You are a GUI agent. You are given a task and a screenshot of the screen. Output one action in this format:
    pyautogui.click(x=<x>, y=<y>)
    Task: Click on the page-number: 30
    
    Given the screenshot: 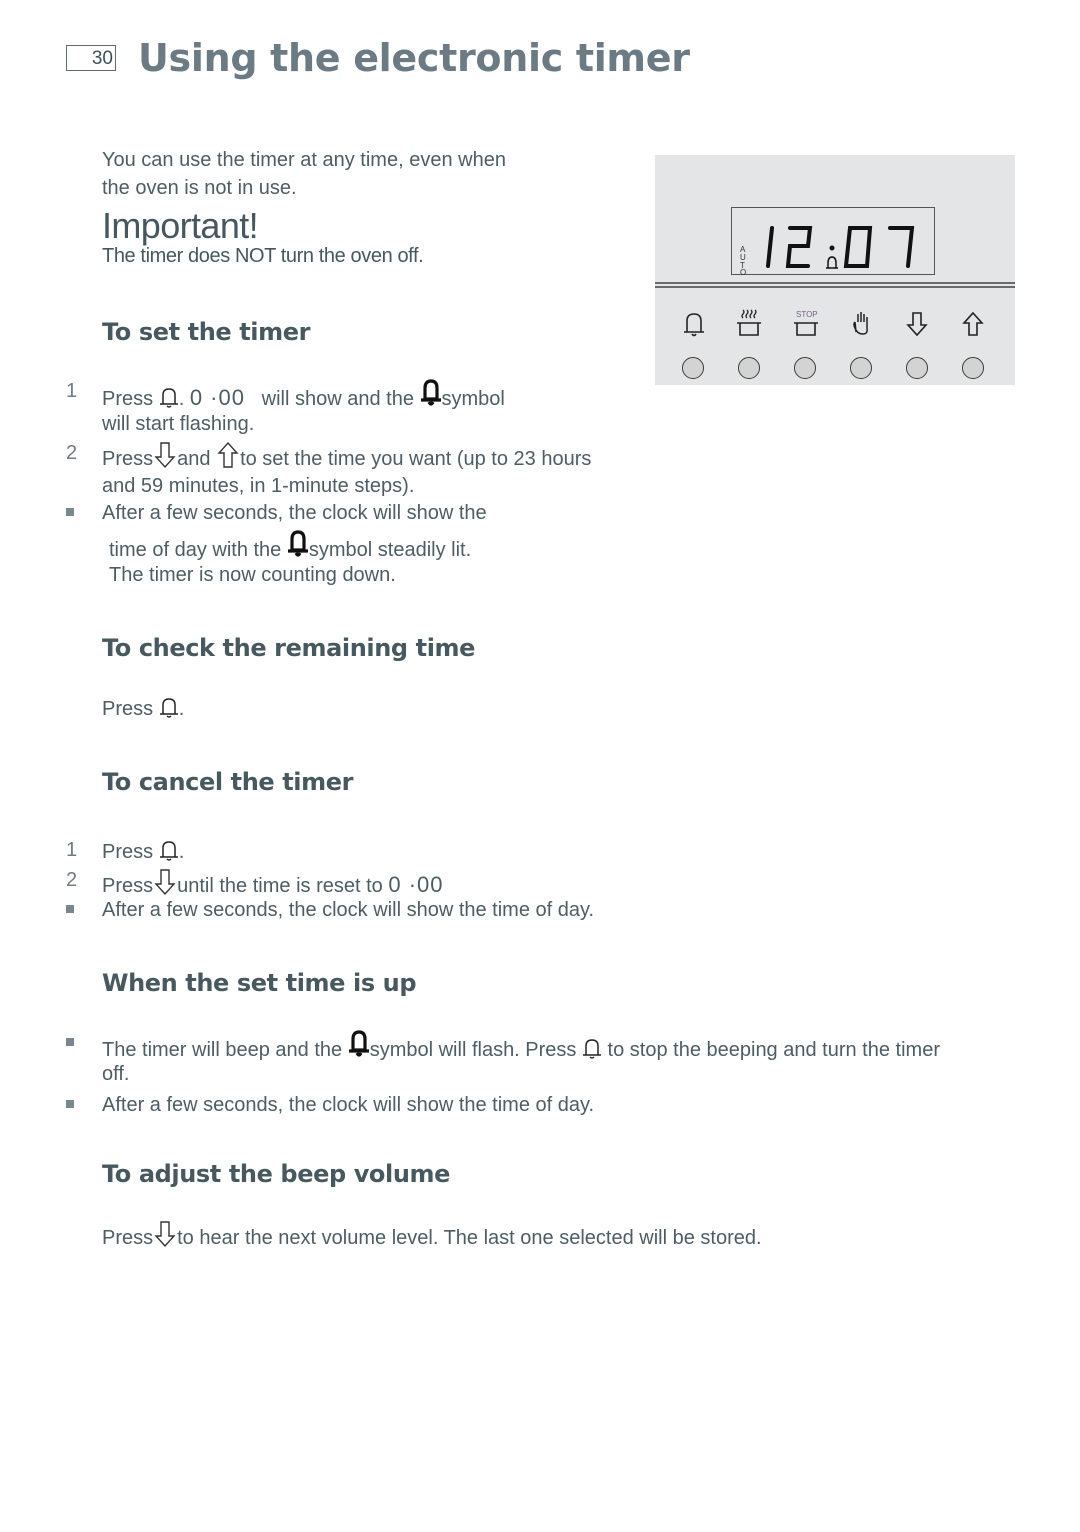 What is the action you would take?
    pyautogui.click(x=91, y=58)
    